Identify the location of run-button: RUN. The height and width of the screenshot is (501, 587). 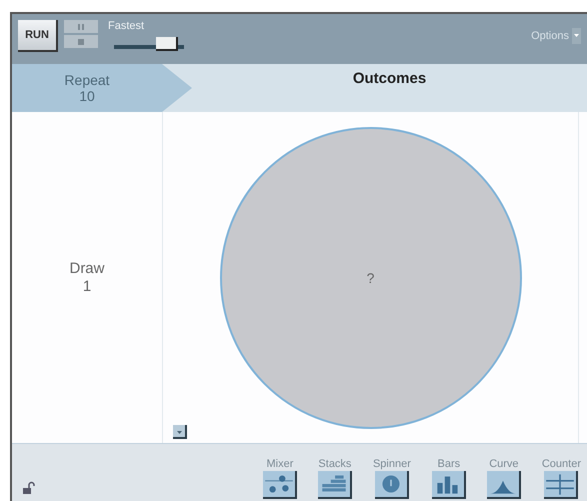
(38, 36).